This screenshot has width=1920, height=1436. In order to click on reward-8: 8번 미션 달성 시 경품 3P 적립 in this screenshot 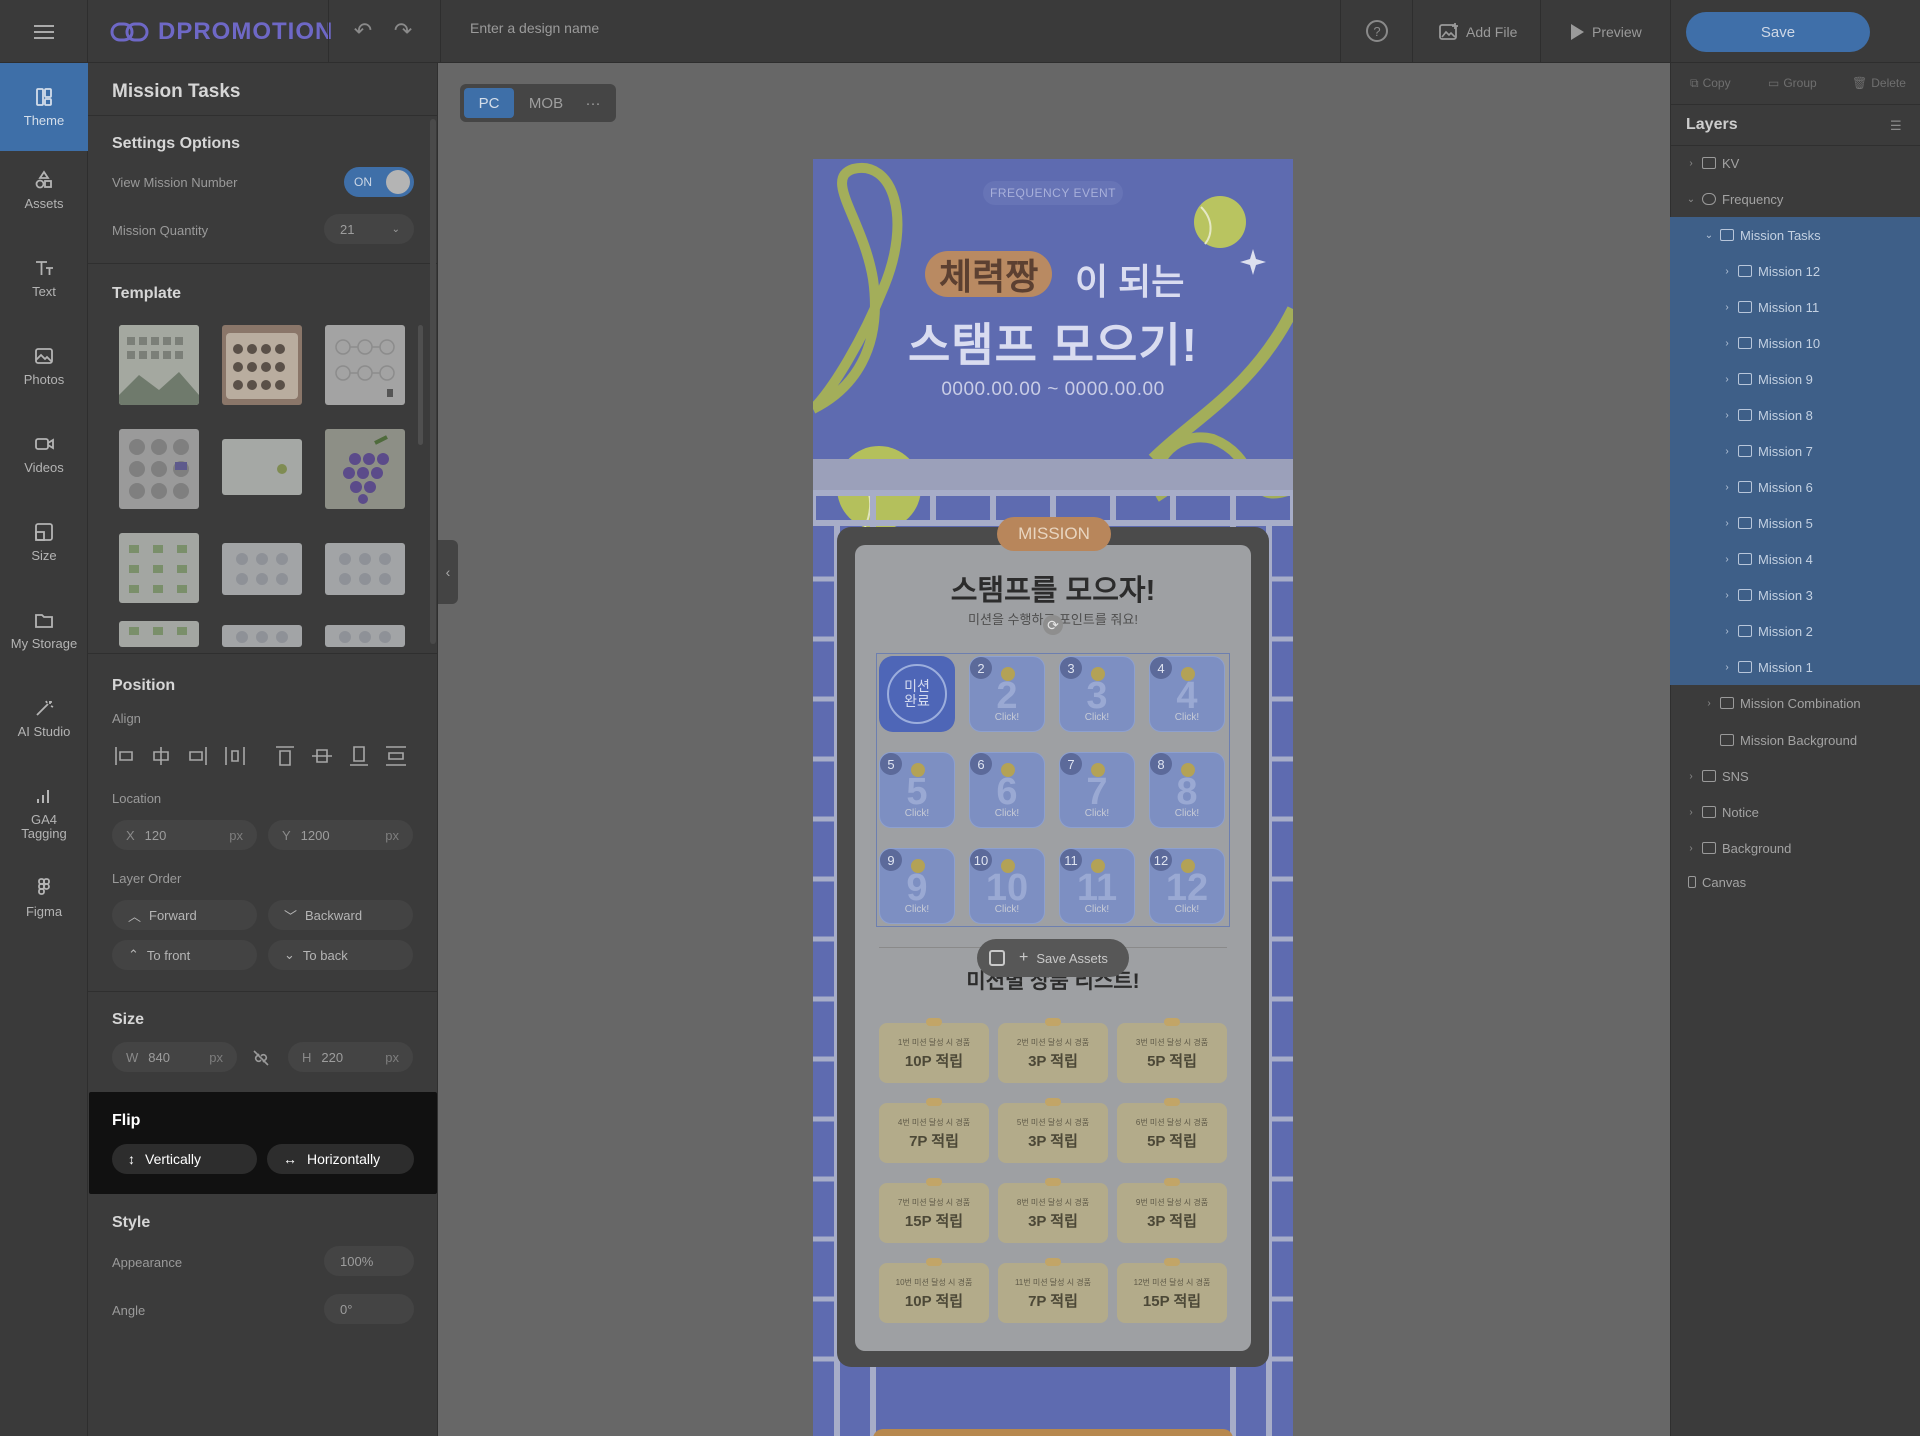, I will do `click(1053, 1210)`.